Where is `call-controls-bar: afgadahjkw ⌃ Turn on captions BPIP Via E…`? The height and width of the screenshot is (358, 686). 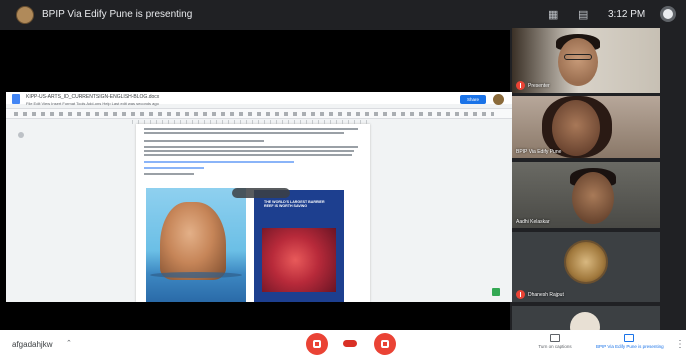 call-controls-bar: afgadahjkw ⌃ Turn on captions BPIP Via E… is located at coordinates (343, 344).